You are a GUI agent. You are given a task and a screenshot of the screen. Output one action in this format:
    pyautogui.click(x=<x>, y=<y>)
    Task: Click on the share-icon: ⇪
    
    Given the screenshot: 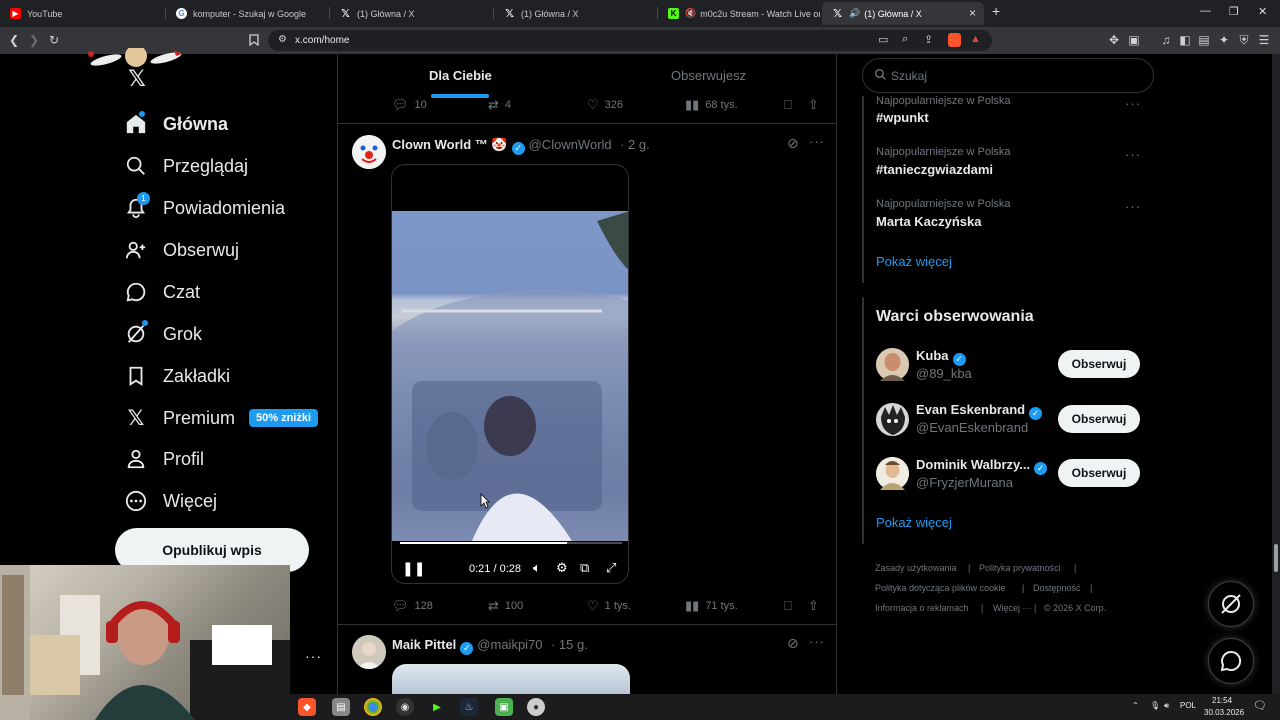 What is the action you would take?
    pyautogui.click(x=928, y=39)
    